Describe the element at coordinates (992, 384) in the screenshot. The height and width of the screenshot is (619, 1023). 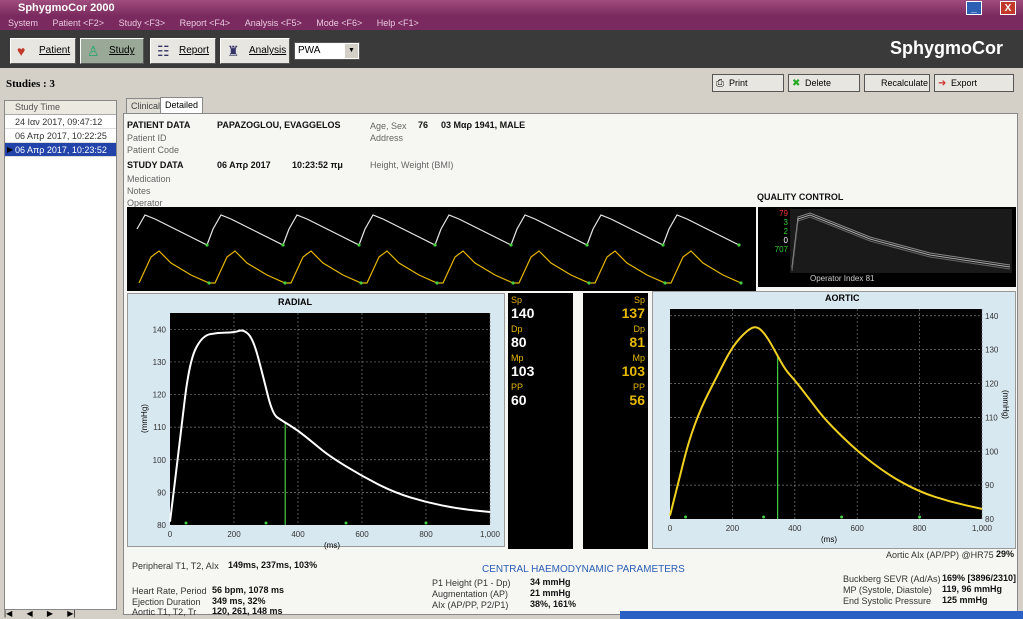
I see `y-tick-label: 120` at that location.